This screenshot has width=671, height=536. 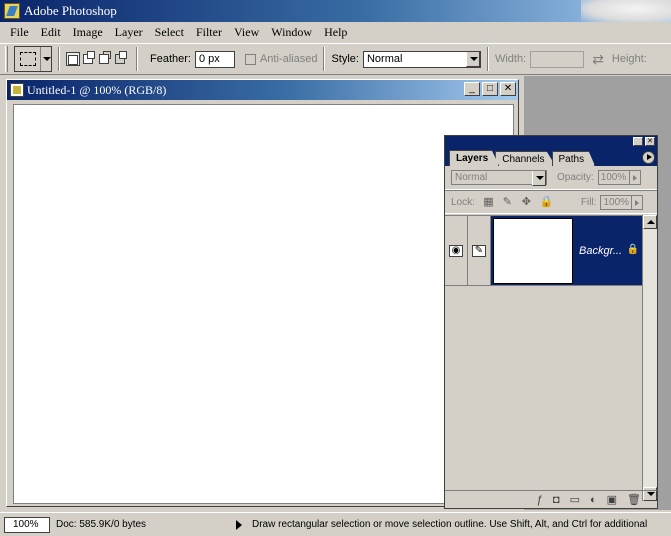 What do you see at coordinates (121, 58) in the screenshot?
I see `intersect-selection-icon` at bounding box center [121, 58].